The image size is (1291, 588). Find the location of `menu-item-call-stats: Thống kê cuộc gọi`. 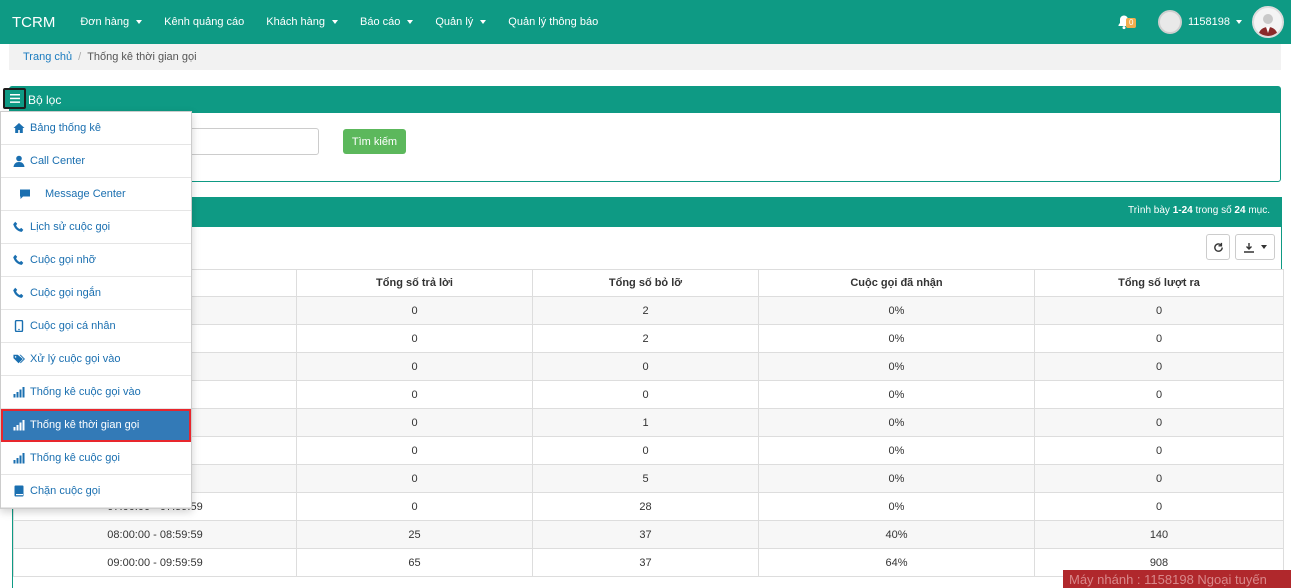

menu-item-call-stats: Thống kê cuộc gọi is located at coordinates (96, 458).